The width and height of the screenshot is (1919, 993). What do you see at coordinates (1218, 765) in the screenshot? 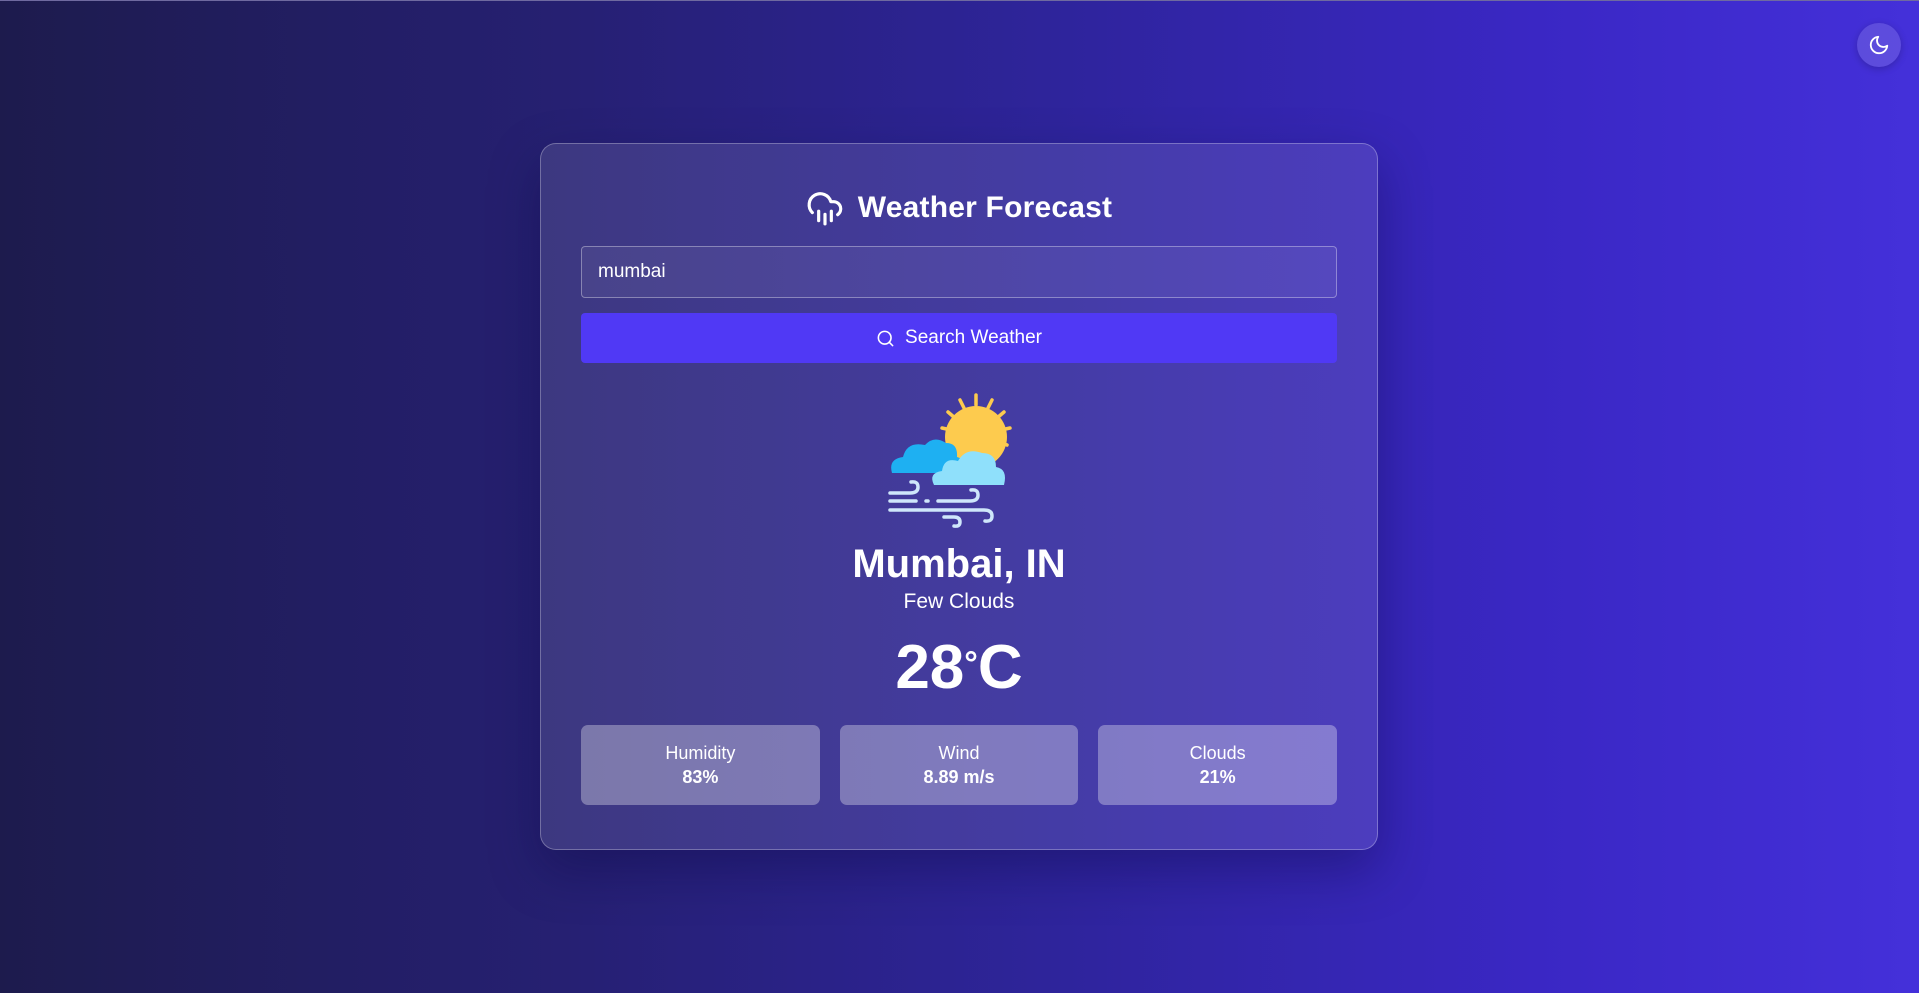
I see `stat-clouds: Clouds 21%` at bounding box center [1218, 765].